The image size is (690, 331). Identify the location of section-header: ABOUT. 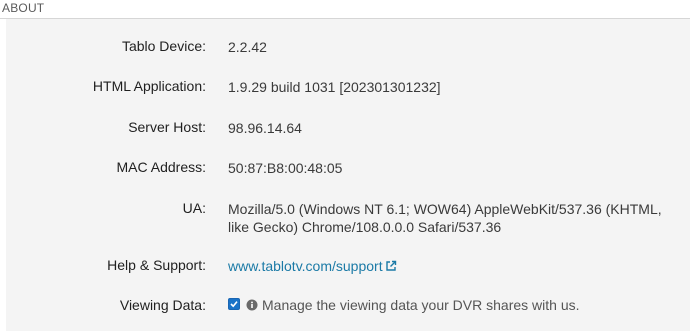
(345, 9).